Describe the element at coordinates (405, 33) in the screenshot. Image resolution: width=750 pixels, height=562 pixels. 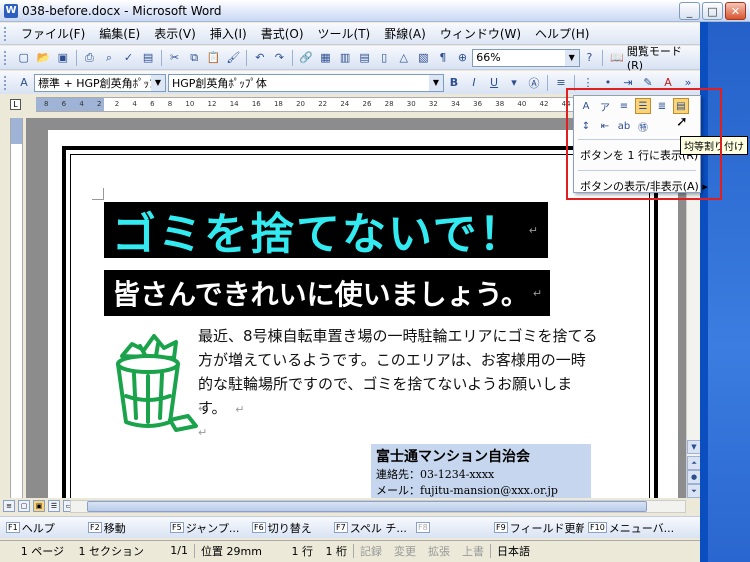
I see `menu-table: 罫線(A)` at that location.